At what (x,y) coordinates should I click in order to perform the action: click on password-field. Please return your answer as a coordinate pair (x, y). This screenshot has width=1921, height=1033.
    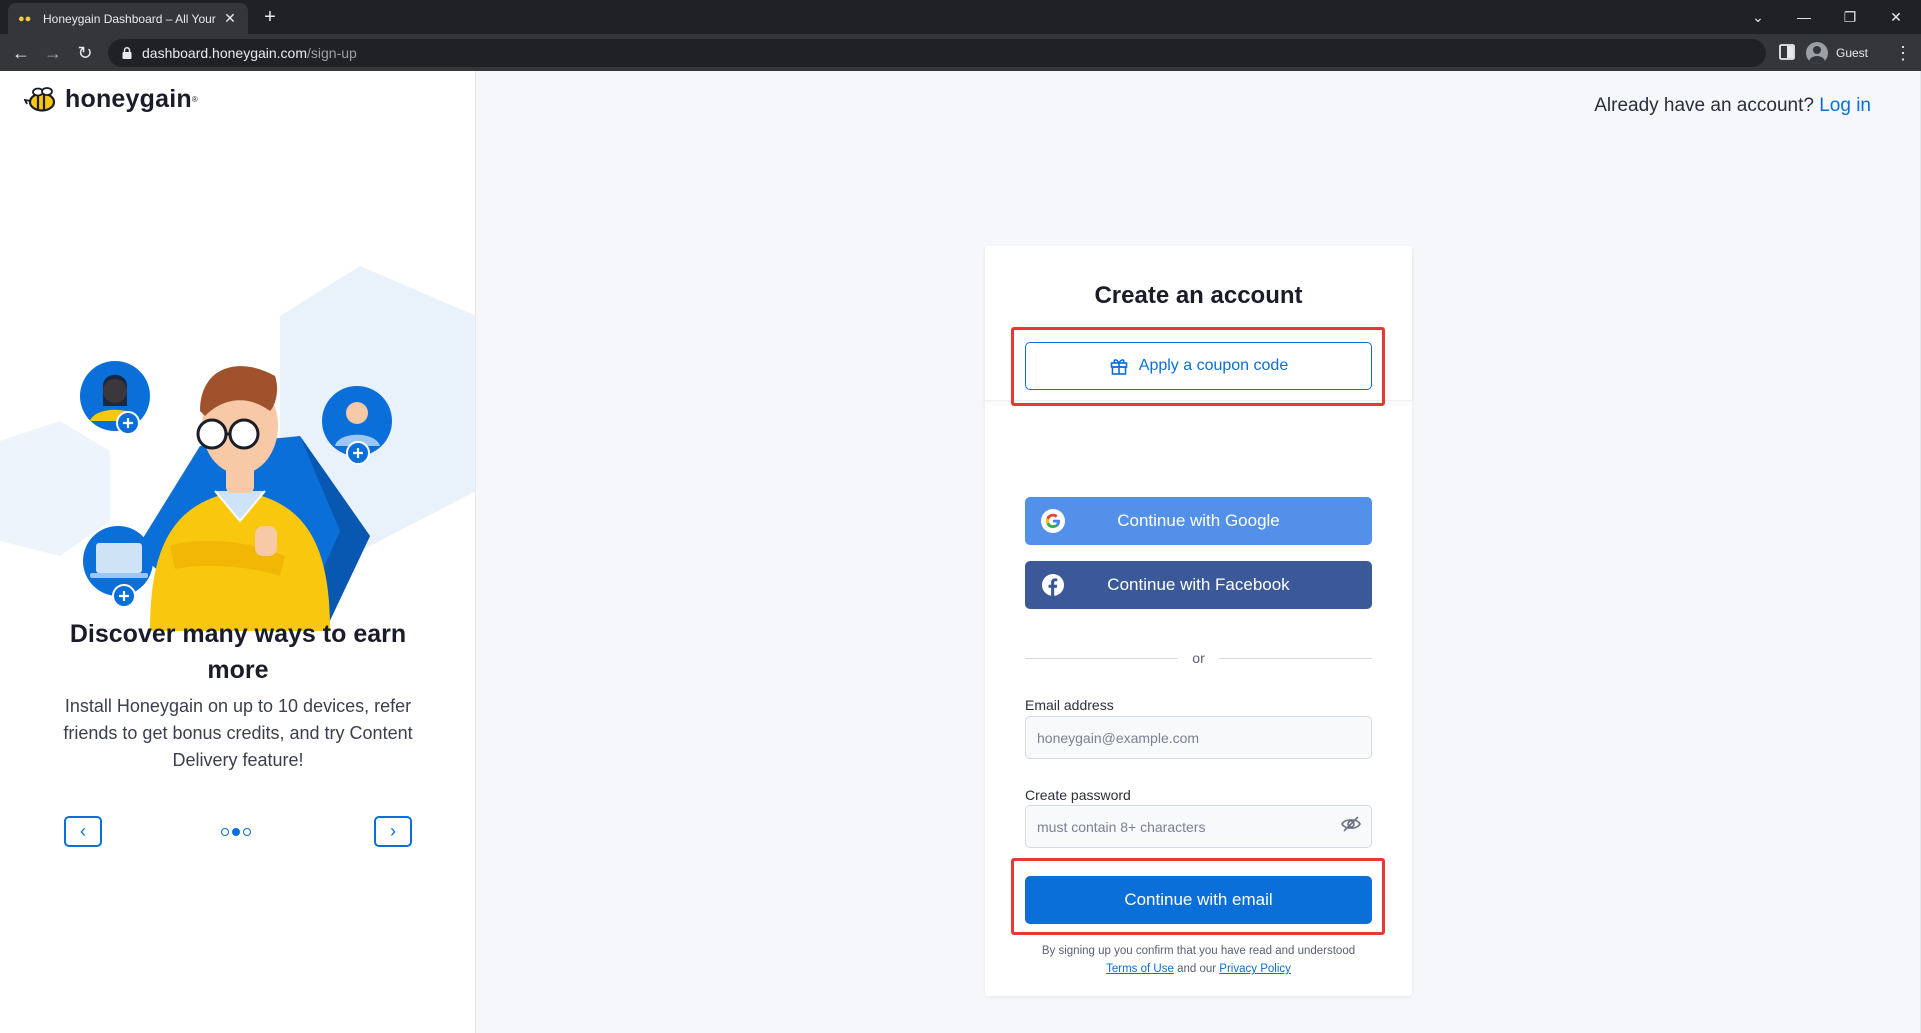
    Looking at the image, I should click on (1198, 826).